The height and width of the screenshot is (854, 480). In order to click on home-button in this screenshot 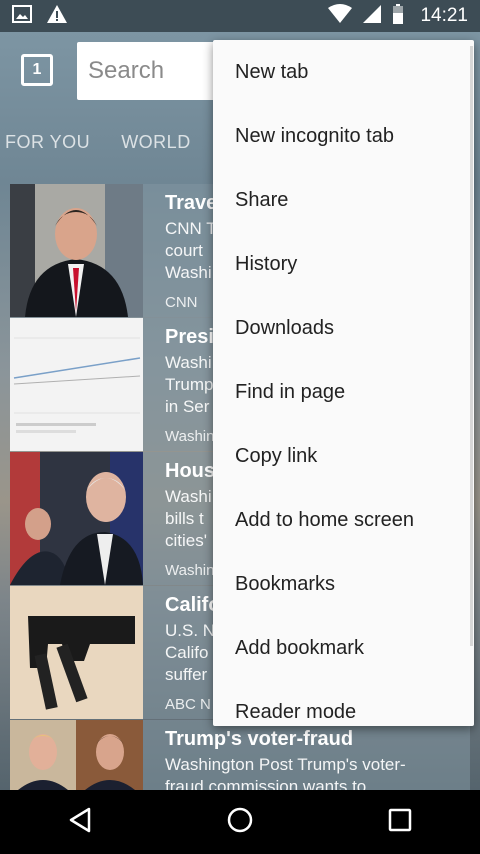, I will do `click(240, 822)`.